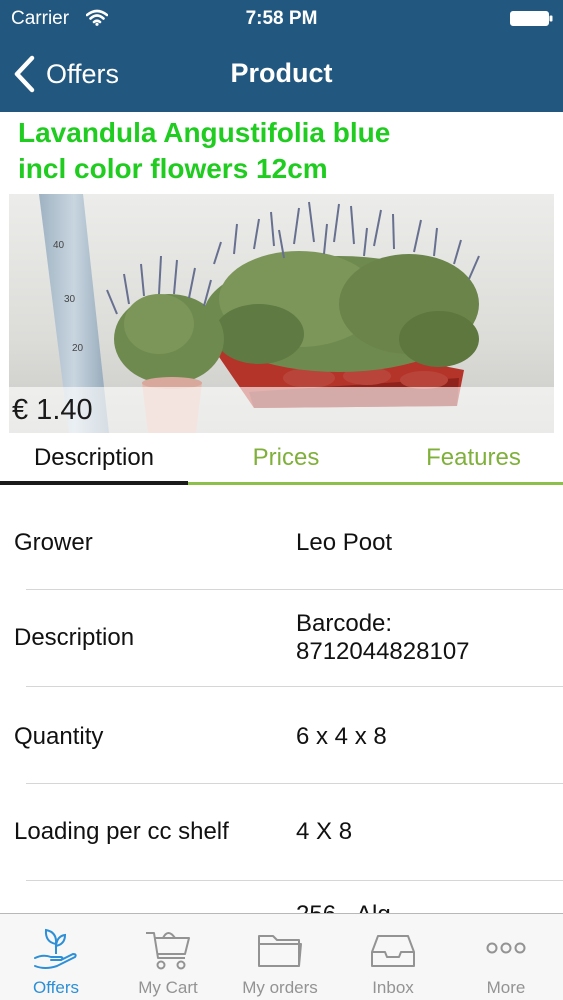 This screenshot has height=1000, width=563. Describe the element at coordinates (506, 948) in the screenshot. I see `more-dots-icon` at that location.